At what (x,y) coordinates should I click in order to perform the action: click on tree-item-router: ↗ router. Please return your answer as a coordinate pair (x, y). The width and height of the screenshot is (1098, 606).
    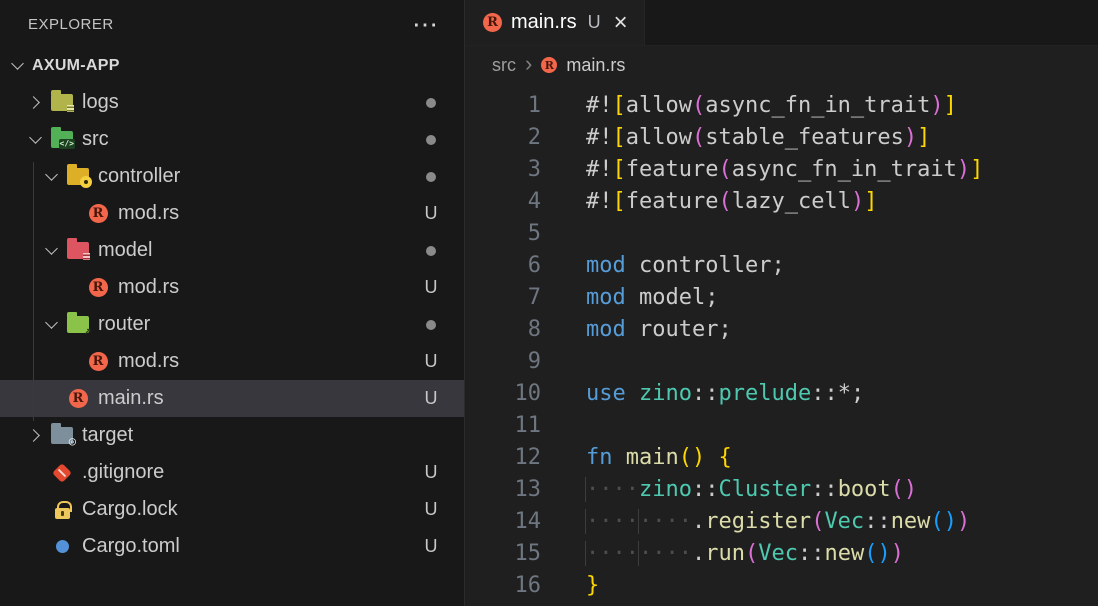
    Looking at the image, I should click on (232, 324).